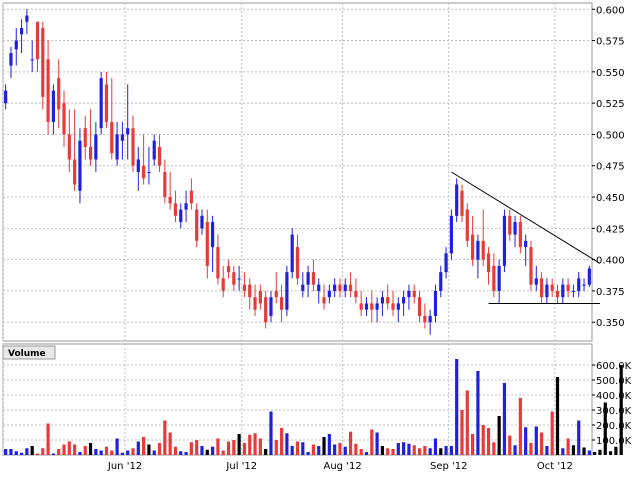 The width and height of the screenshot is (640, 484). I want to click on date-axis: Jun '12 Jul '12 Aug '12 Sep '12 Oct '12, so click(340, 466).